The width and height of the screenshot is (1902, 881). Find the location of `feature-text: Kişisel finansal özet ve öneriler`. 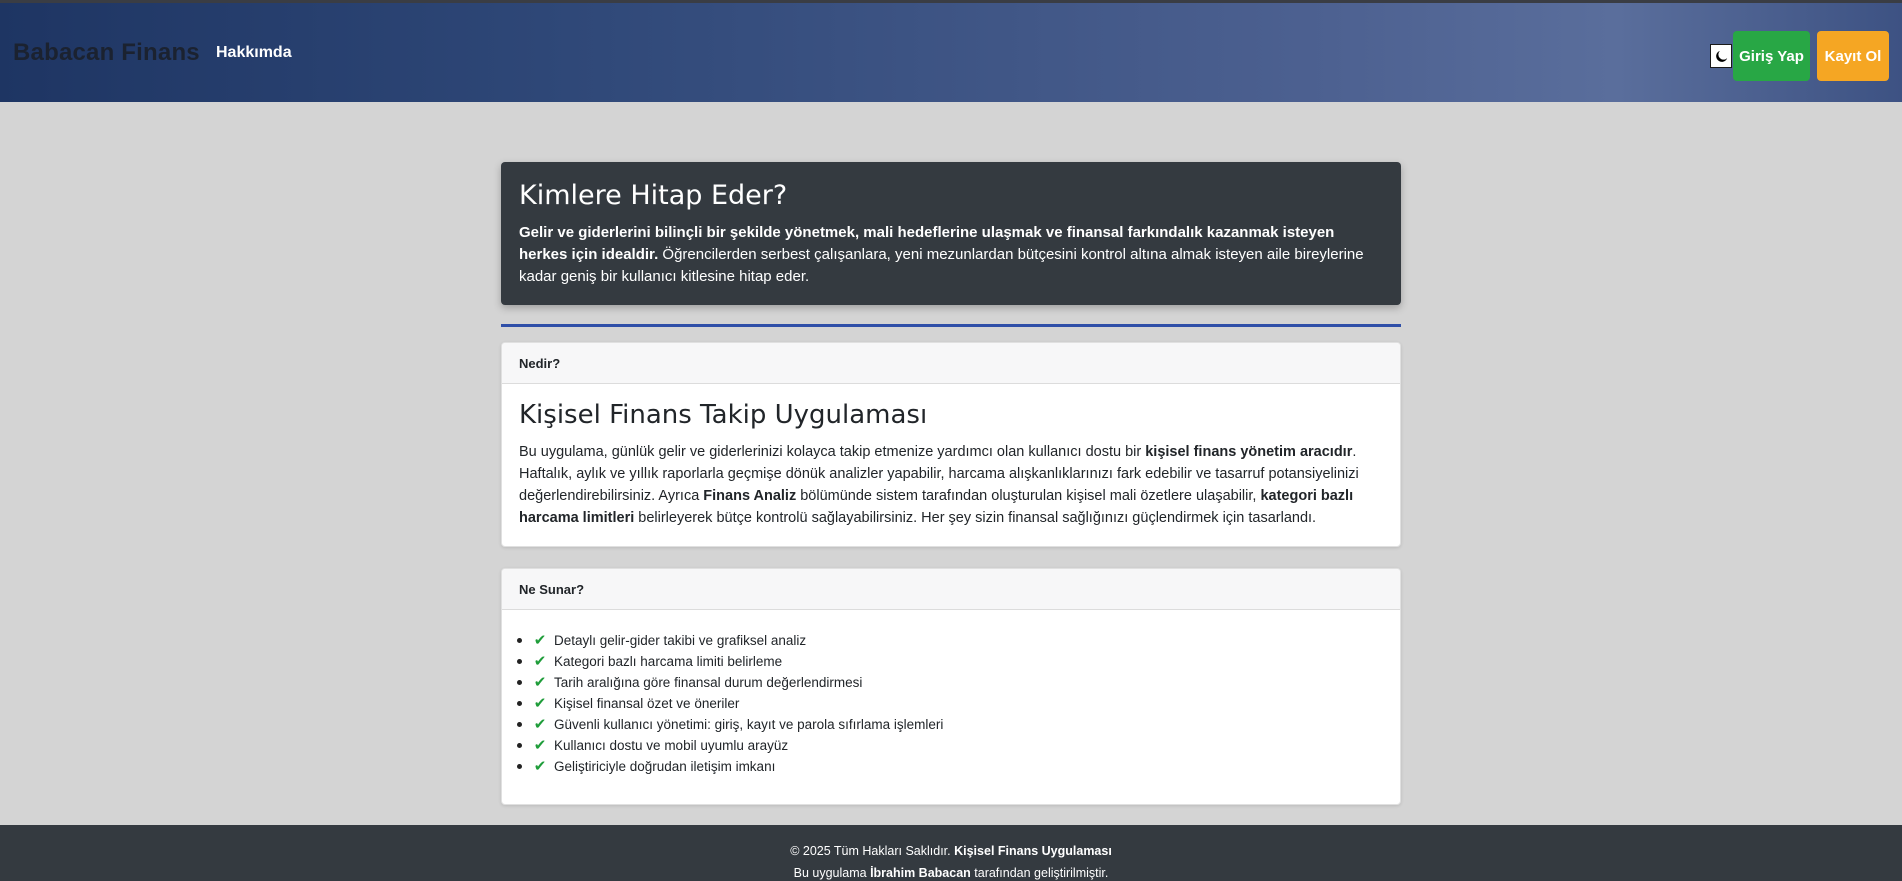

feature-text: Kişisel finansal özet ve öneriler is located at coordinates (647, 703).